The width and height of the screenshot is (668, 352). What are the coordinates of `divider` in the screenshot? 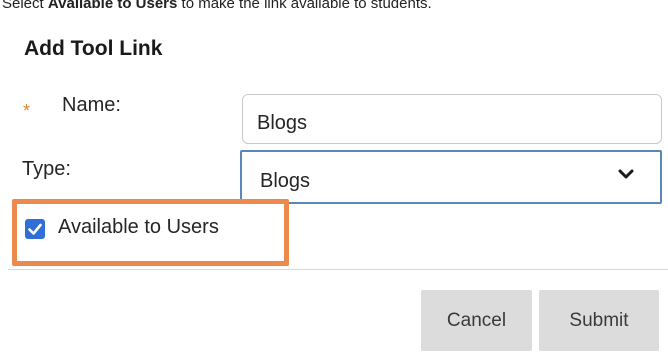 It's located at (338, 269).